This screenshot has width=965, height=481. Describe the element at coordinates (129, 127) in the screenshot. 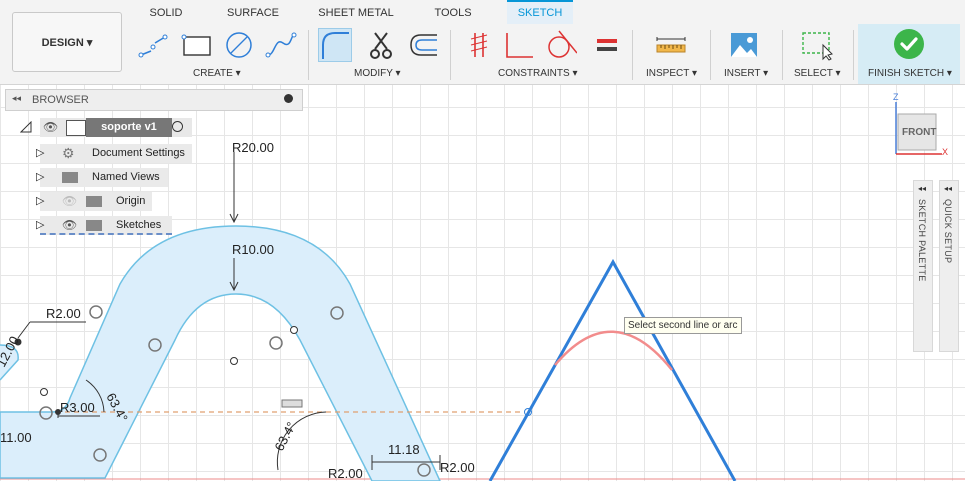

I see `root-component-label: soporte v1` at that location.